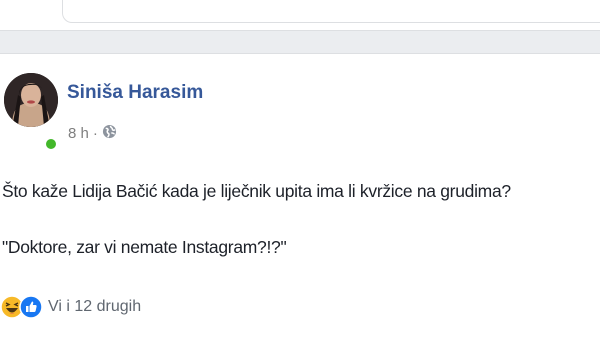  I want to click on avatar-photo, so click(31, 100).